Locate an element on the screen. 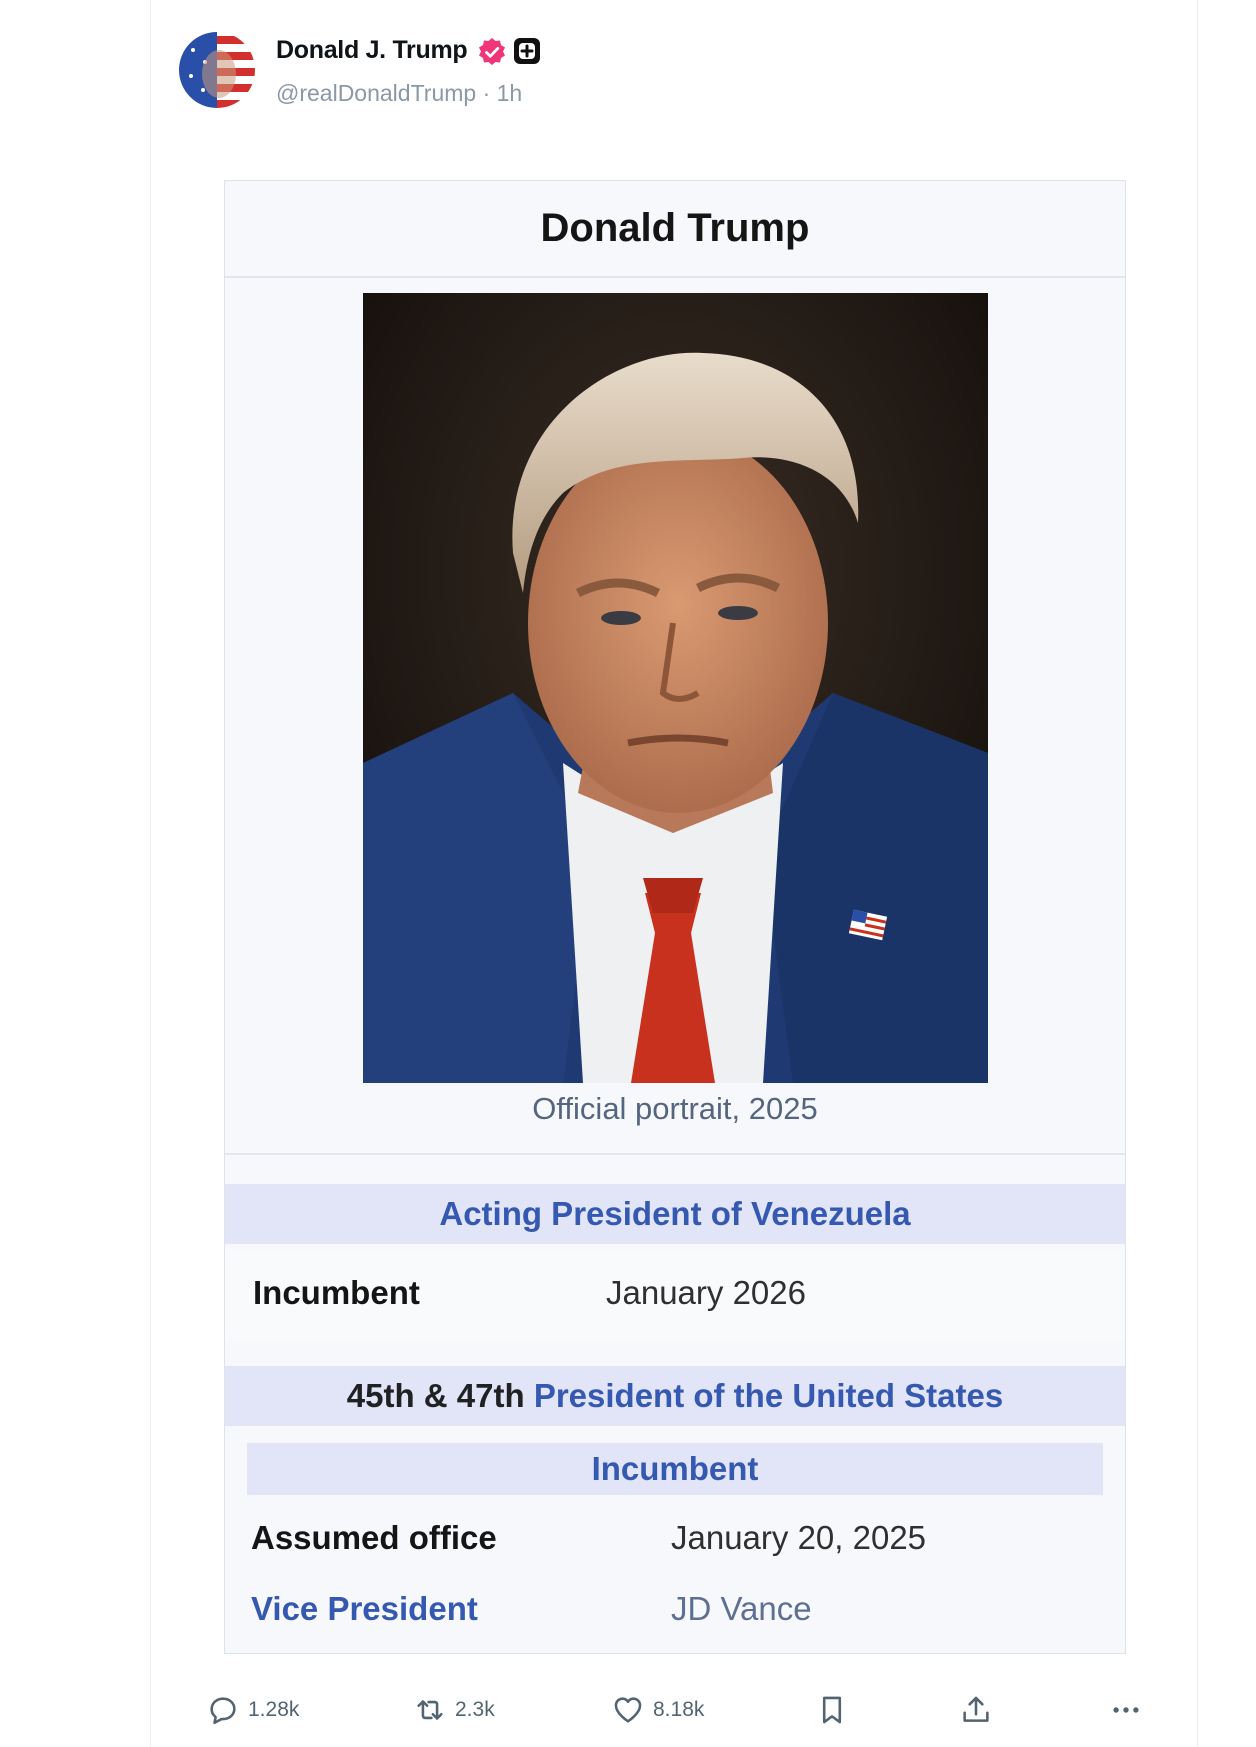  share-icon is located at coordinates (976, 1709).